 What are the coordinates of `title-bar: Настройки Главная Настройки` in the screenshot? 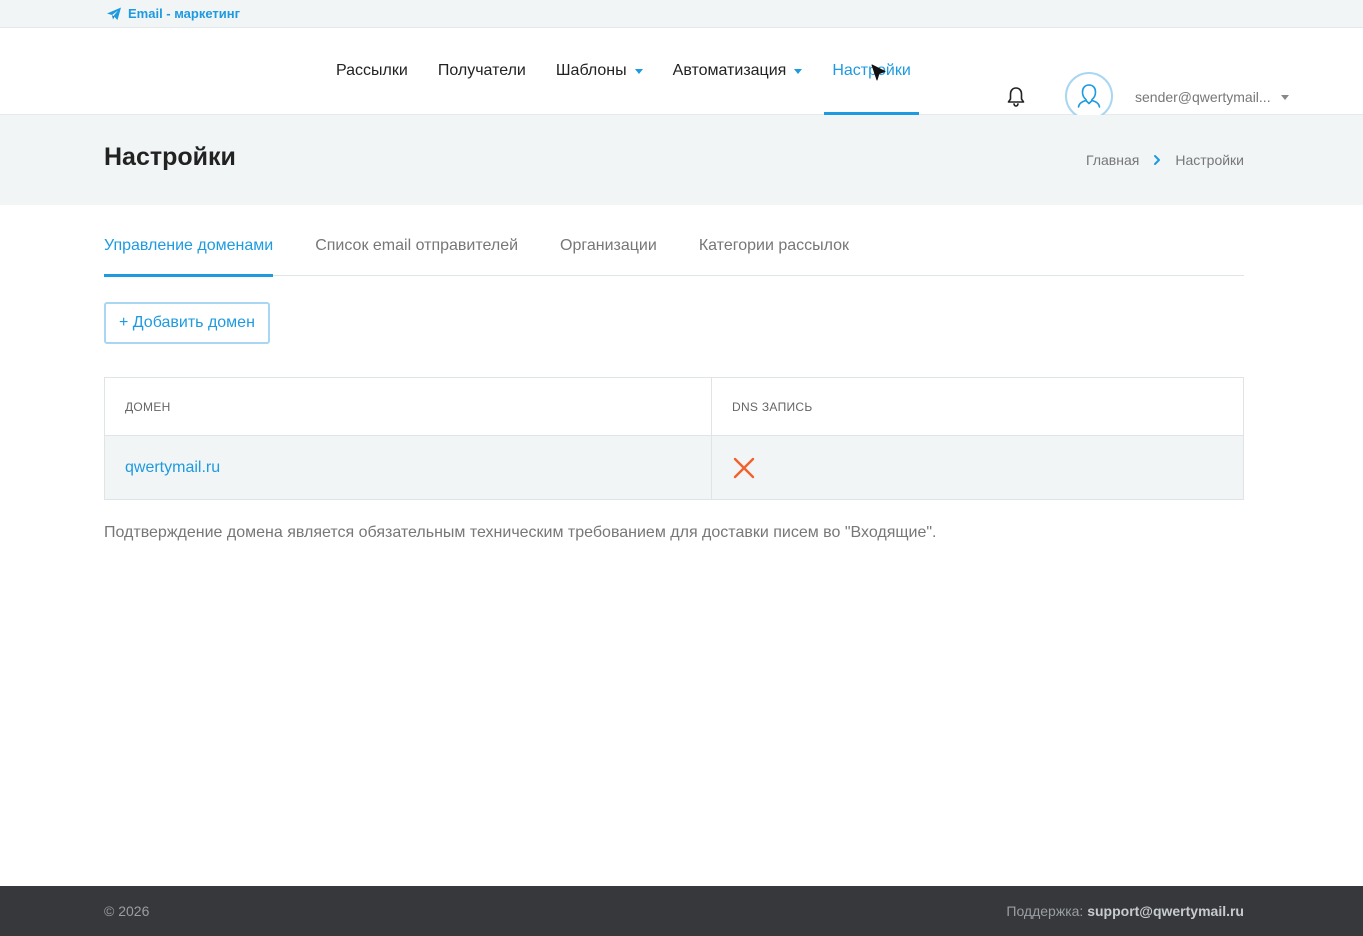 It's located at (681, 160).